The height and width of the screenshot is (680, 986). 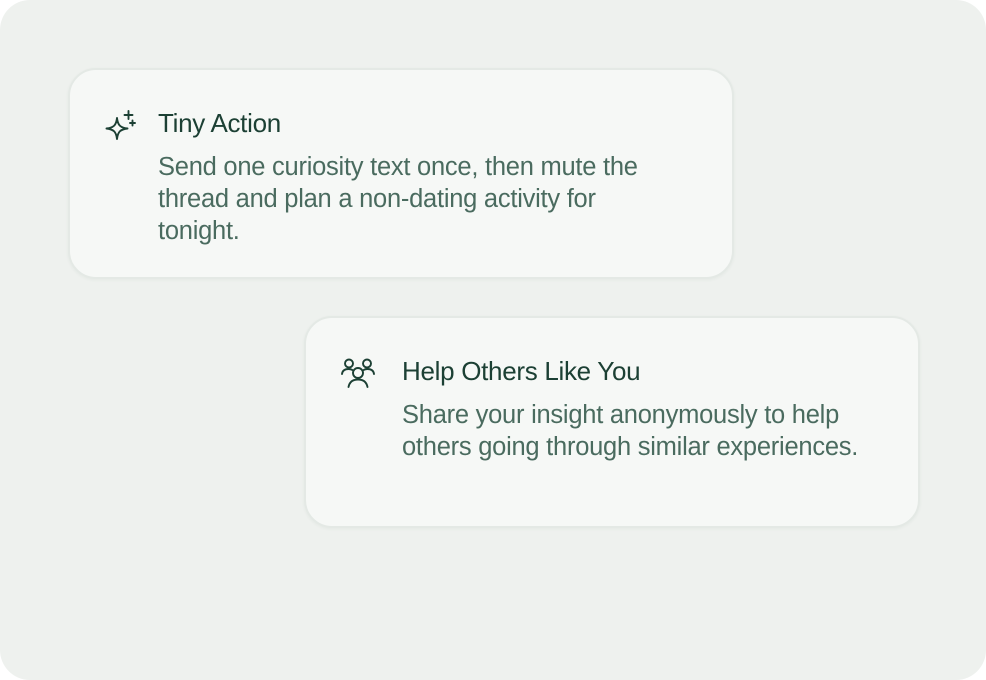 I want to click on card-title: Help Others Like You, so click(x=521, y=371).